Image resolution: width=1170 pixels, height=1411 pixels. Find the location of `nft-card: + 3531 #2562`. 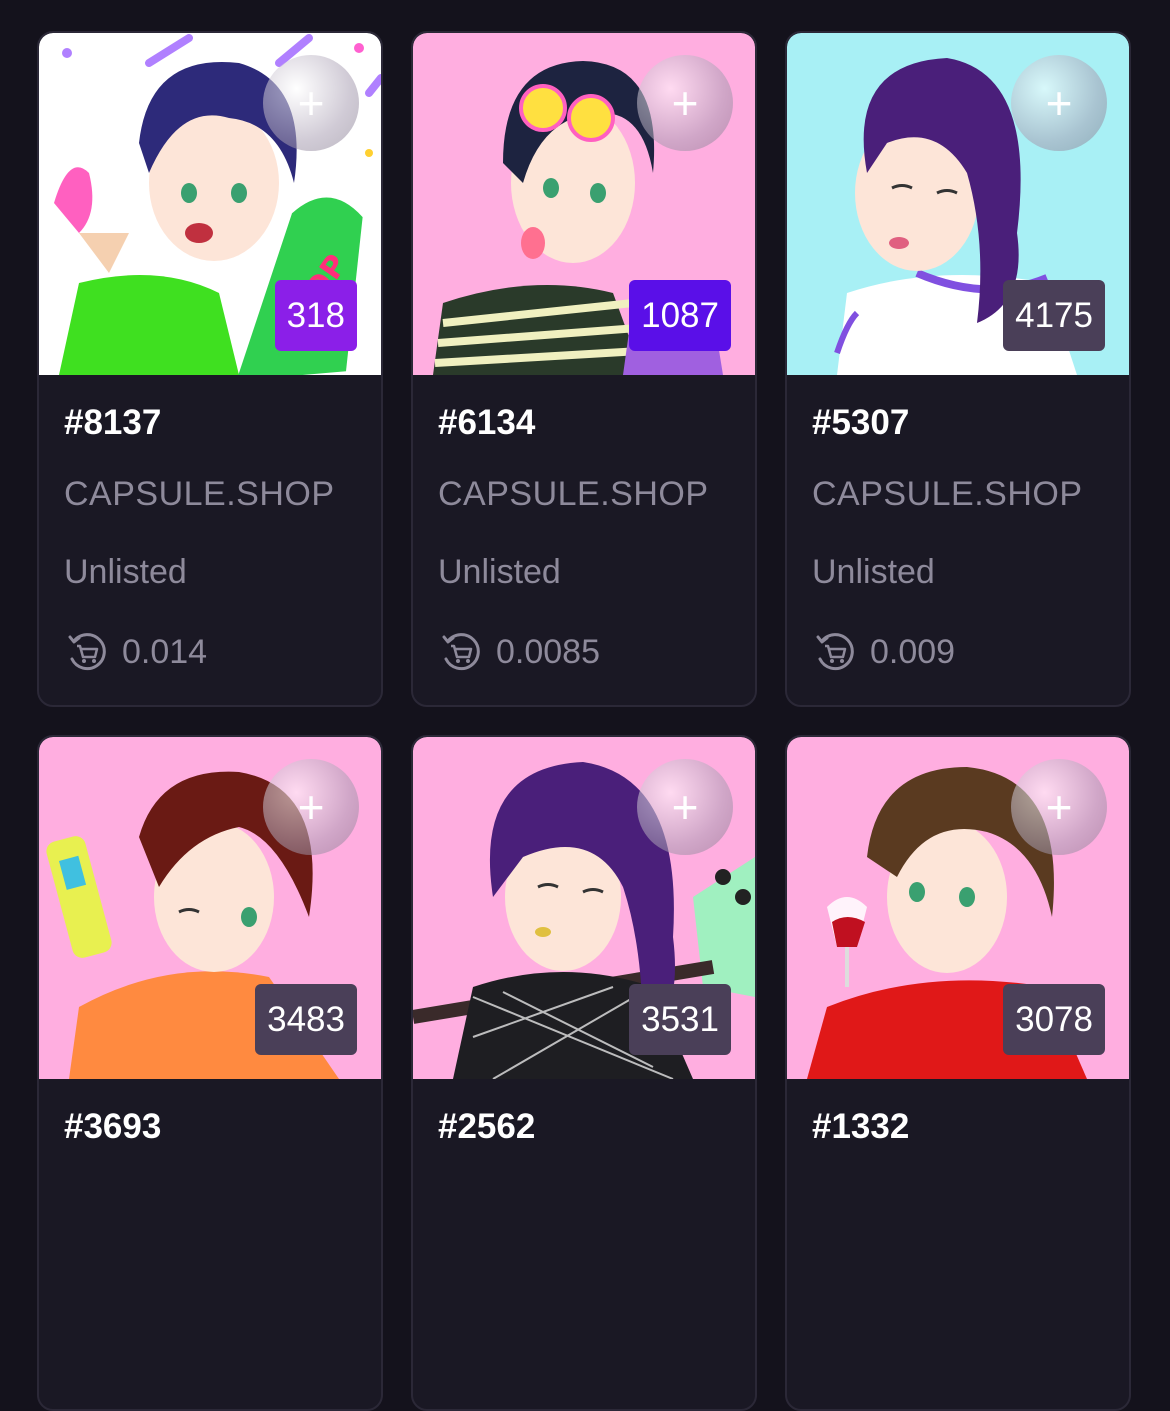

nft-card: + 3531 #2562 is located at coordinates (584, 1073).